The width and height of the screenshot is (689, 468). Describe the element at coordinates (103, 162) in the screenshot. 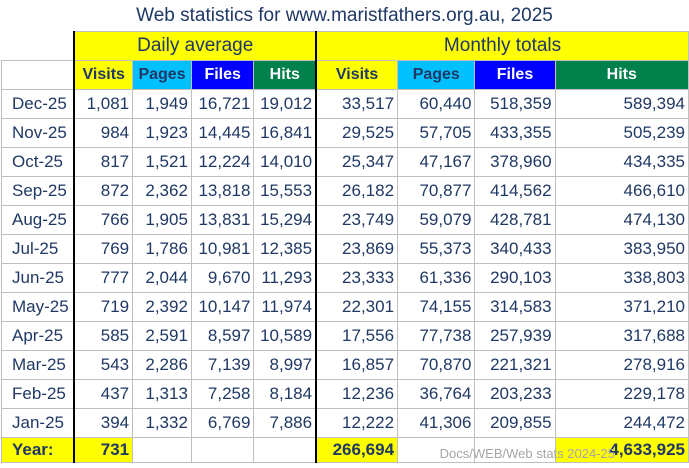

I see `daily-visits-cell: 817` at that location.